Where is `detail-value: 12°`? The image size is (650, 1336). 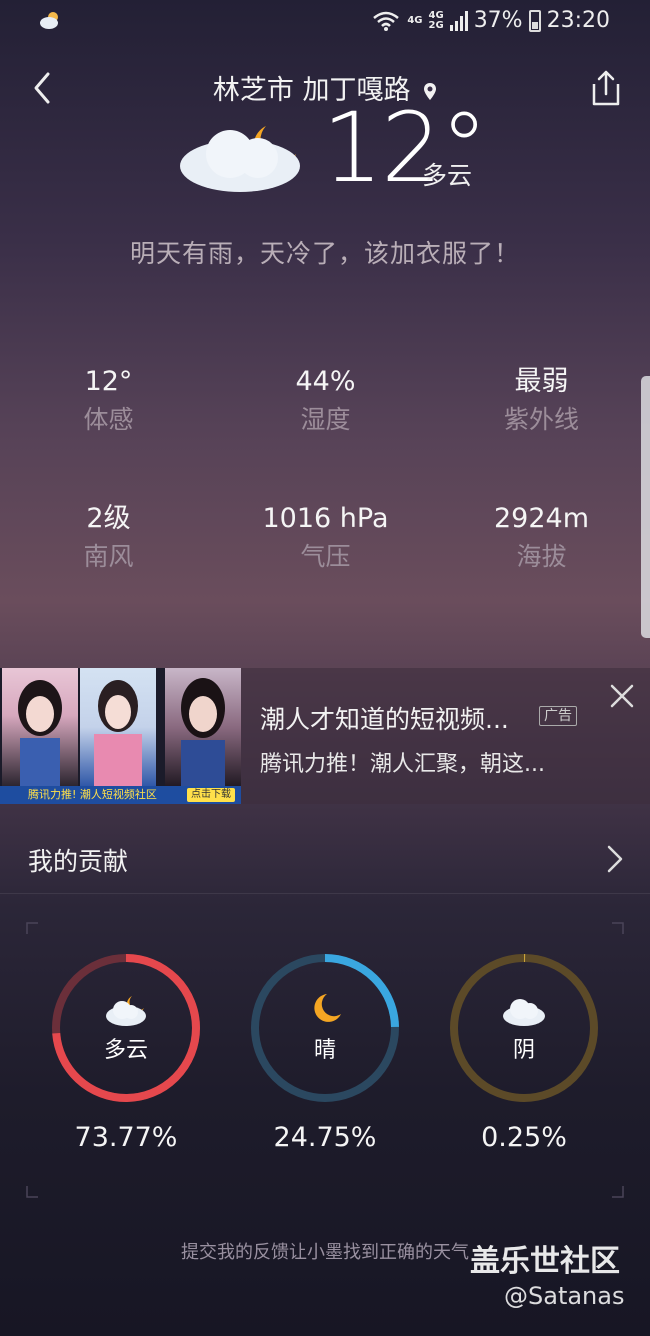
detail-value: 12° is located at coordinates (108, 381).